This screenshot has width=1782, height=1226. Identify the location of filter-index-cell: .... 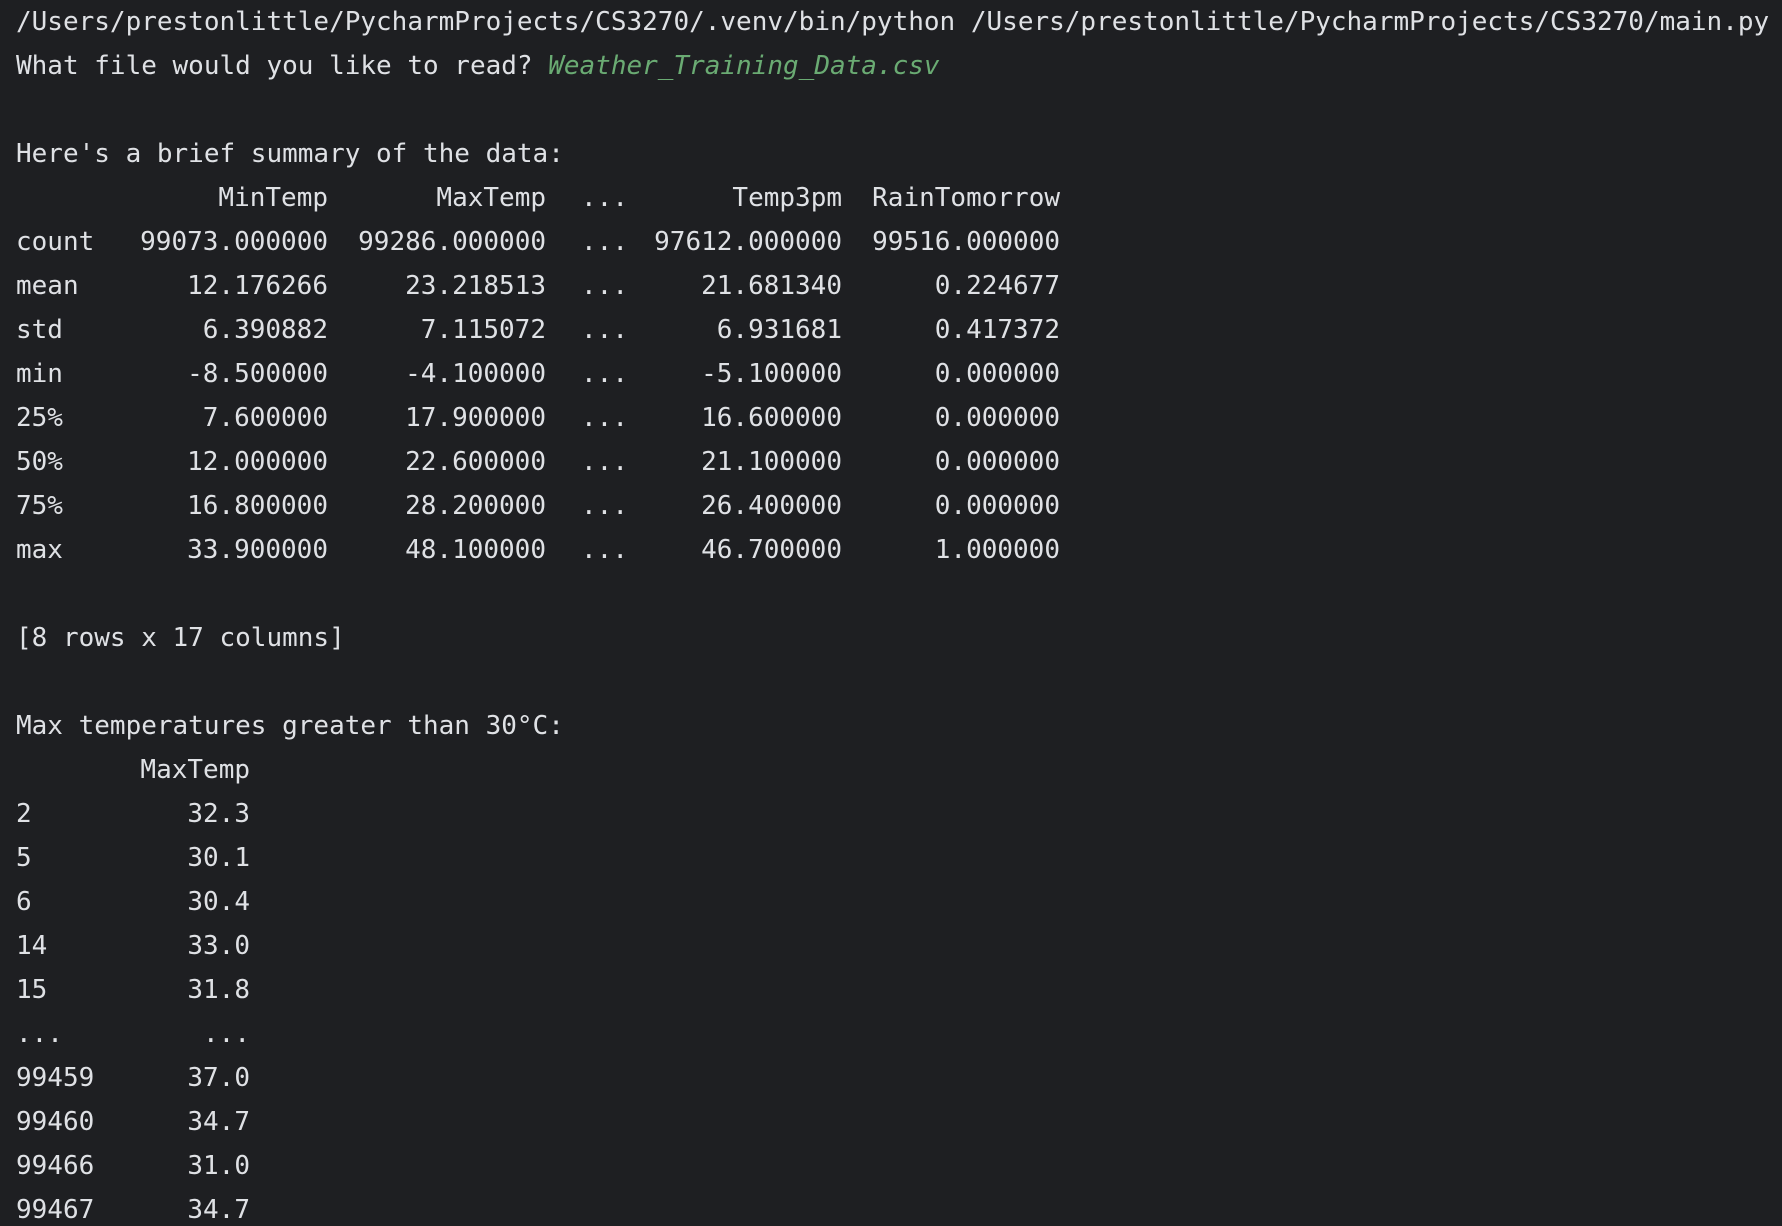
(39, 1034).